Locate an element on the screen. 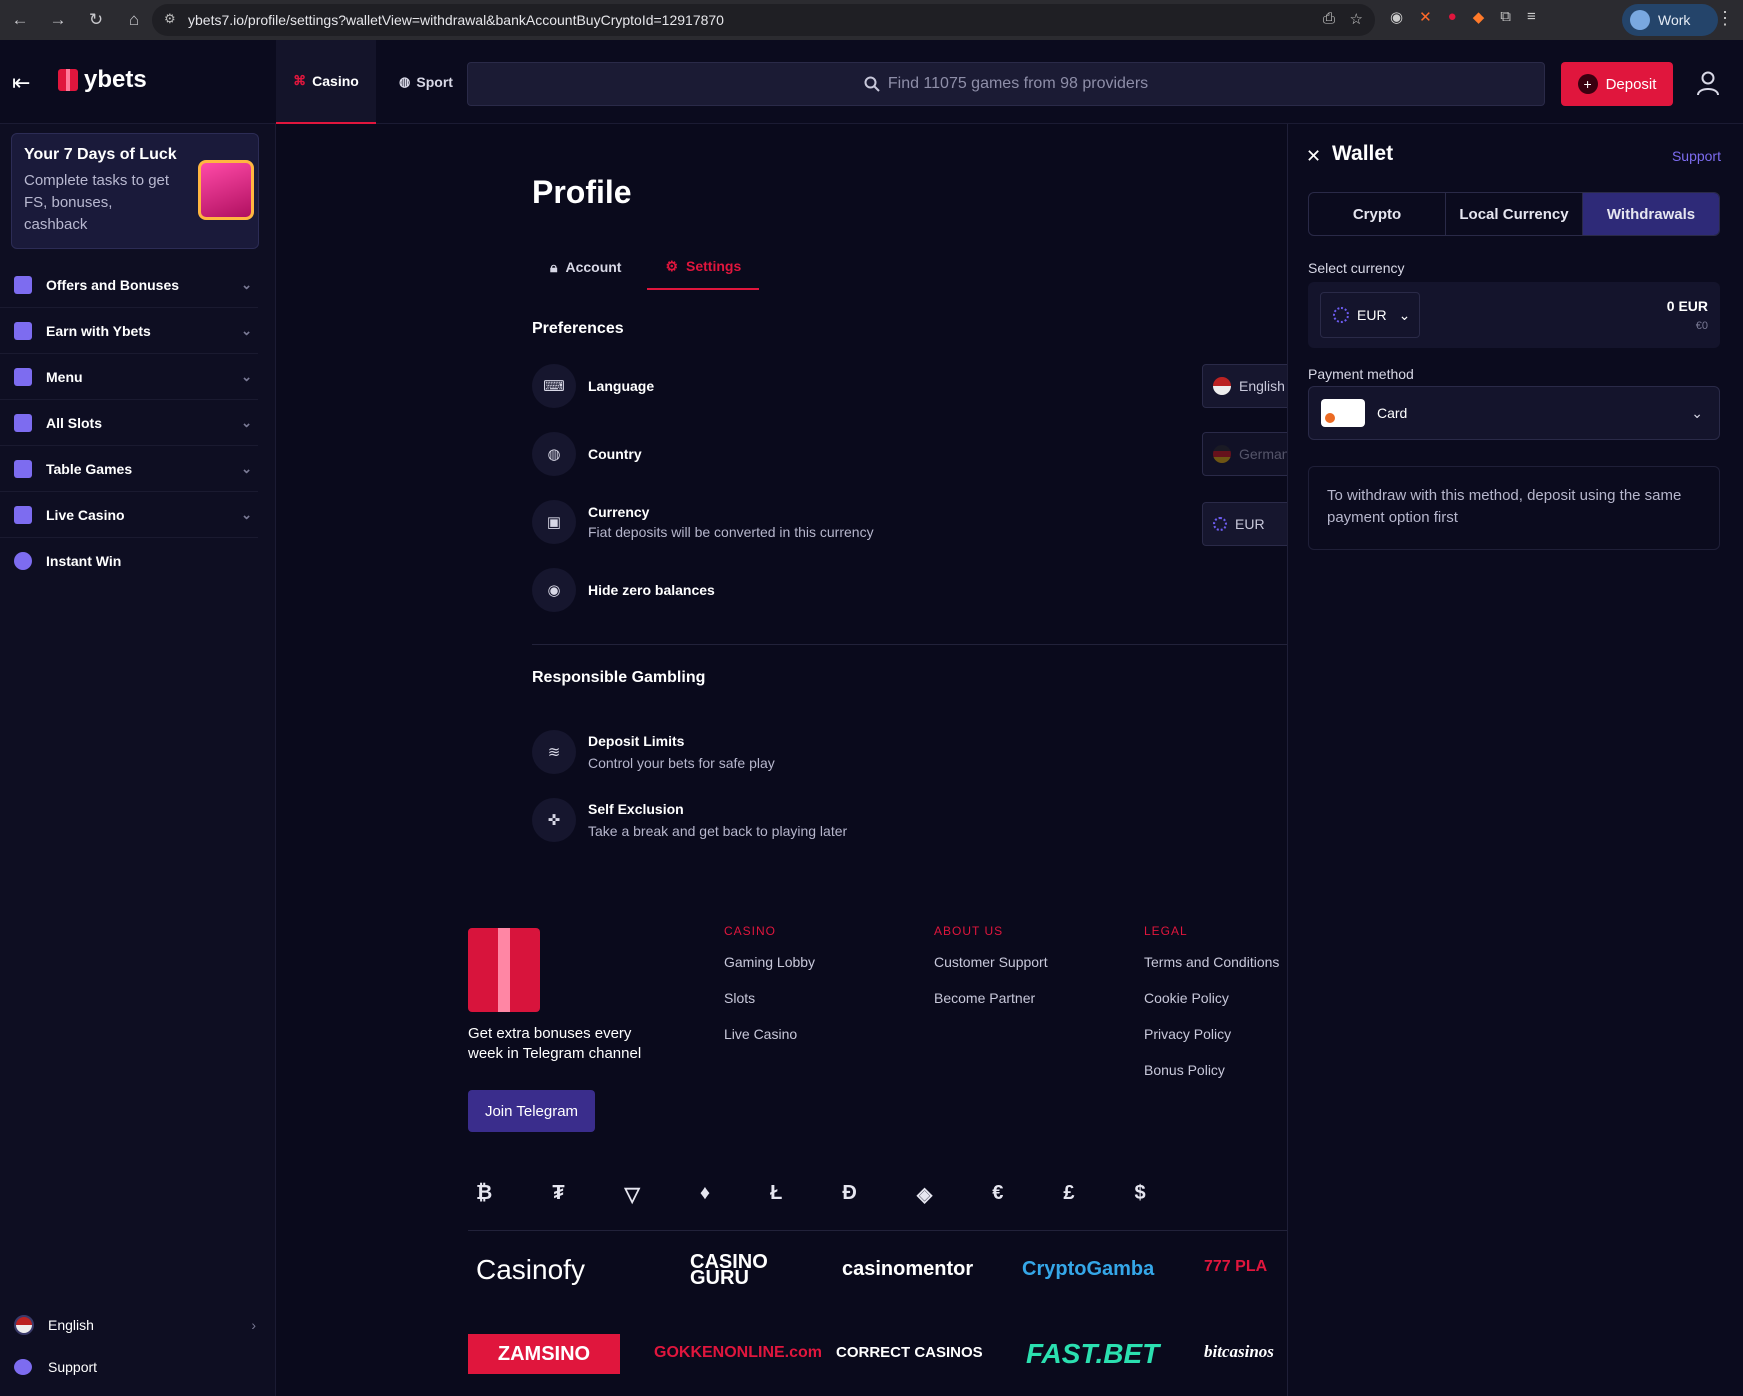 This screenshot has height=1396, width=1743. partner-logo: CASINO GURU is located at coordinates (729, 1270).